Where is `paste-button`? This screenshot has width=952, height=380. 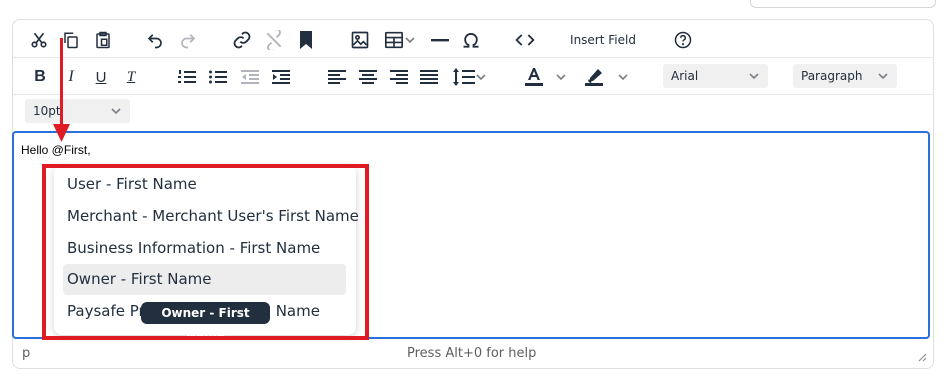 paste-button is located at coordinates (103, 40).